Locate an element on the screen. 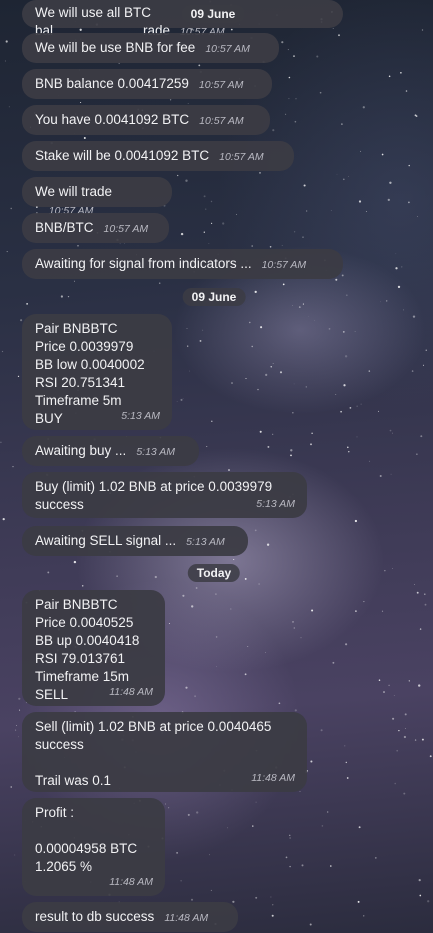 This screenshot has height=933, width=433. message-text: result to db success is located at coordinates (95, 916).